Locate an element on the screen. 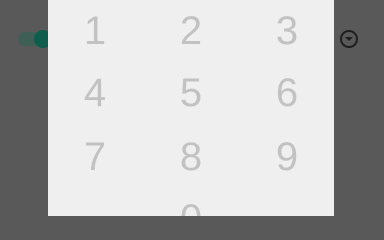  key-3: 3 is located at coordinates (287, 31).